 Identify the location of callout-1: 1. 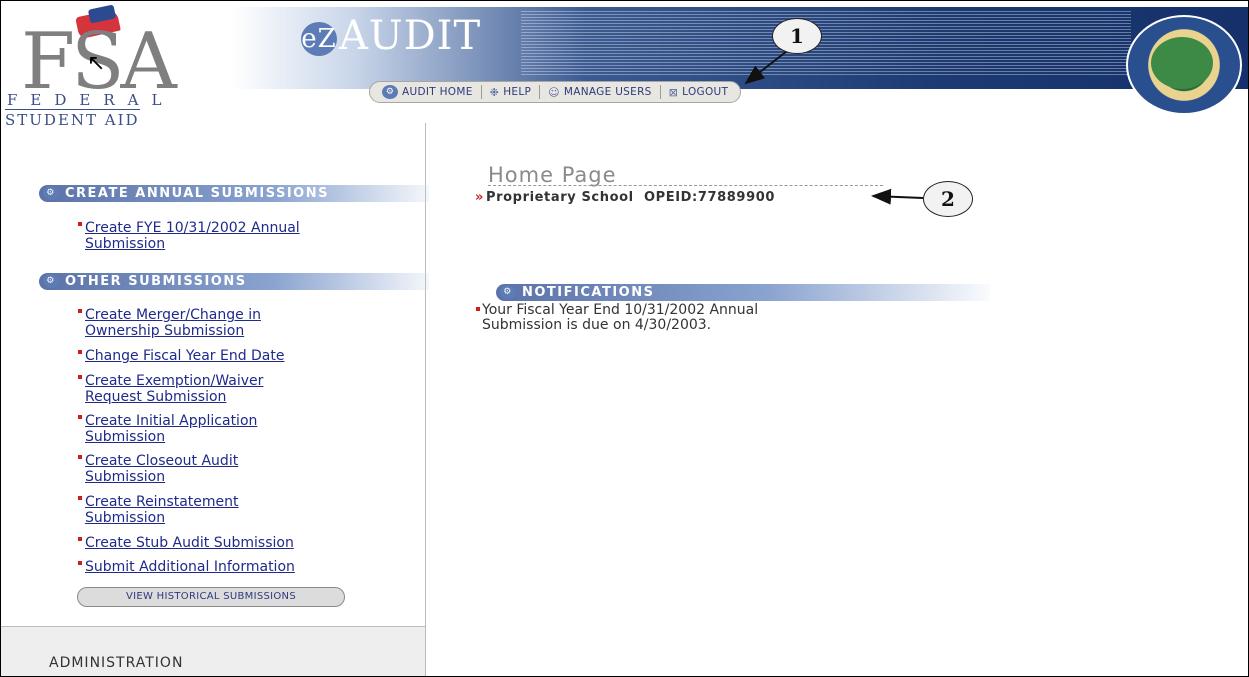
(797, 36).